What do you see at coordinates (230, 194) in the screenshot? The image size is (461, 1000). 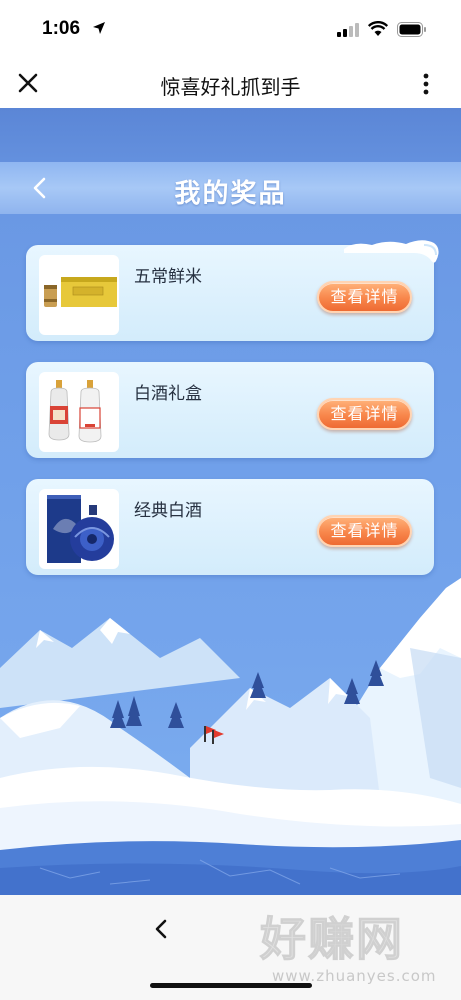 I see `page-title: 我的奖品` at bounding box center [230, 194].